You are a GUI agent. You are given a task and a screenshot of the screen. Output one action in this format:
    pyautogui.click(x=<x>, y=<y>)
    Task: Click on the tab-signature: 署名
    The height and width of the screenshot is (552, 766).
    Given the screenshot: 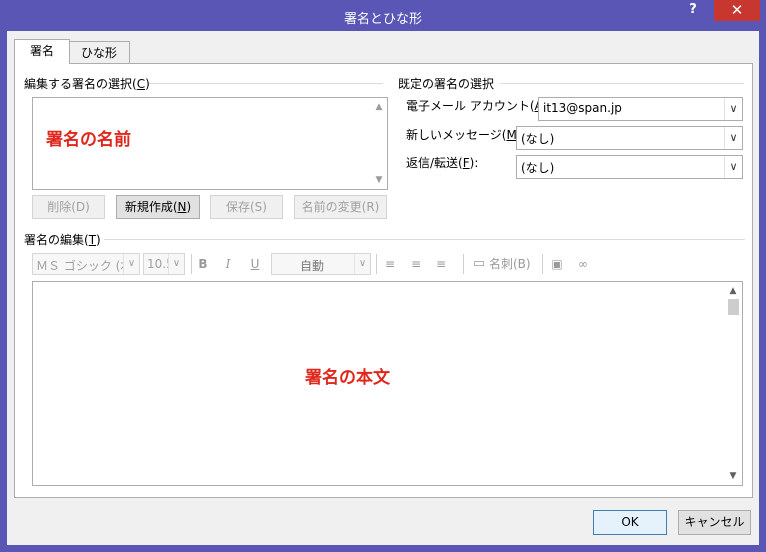 What is the action you would take?
    pyautogui.click(x=42, y=51)
    